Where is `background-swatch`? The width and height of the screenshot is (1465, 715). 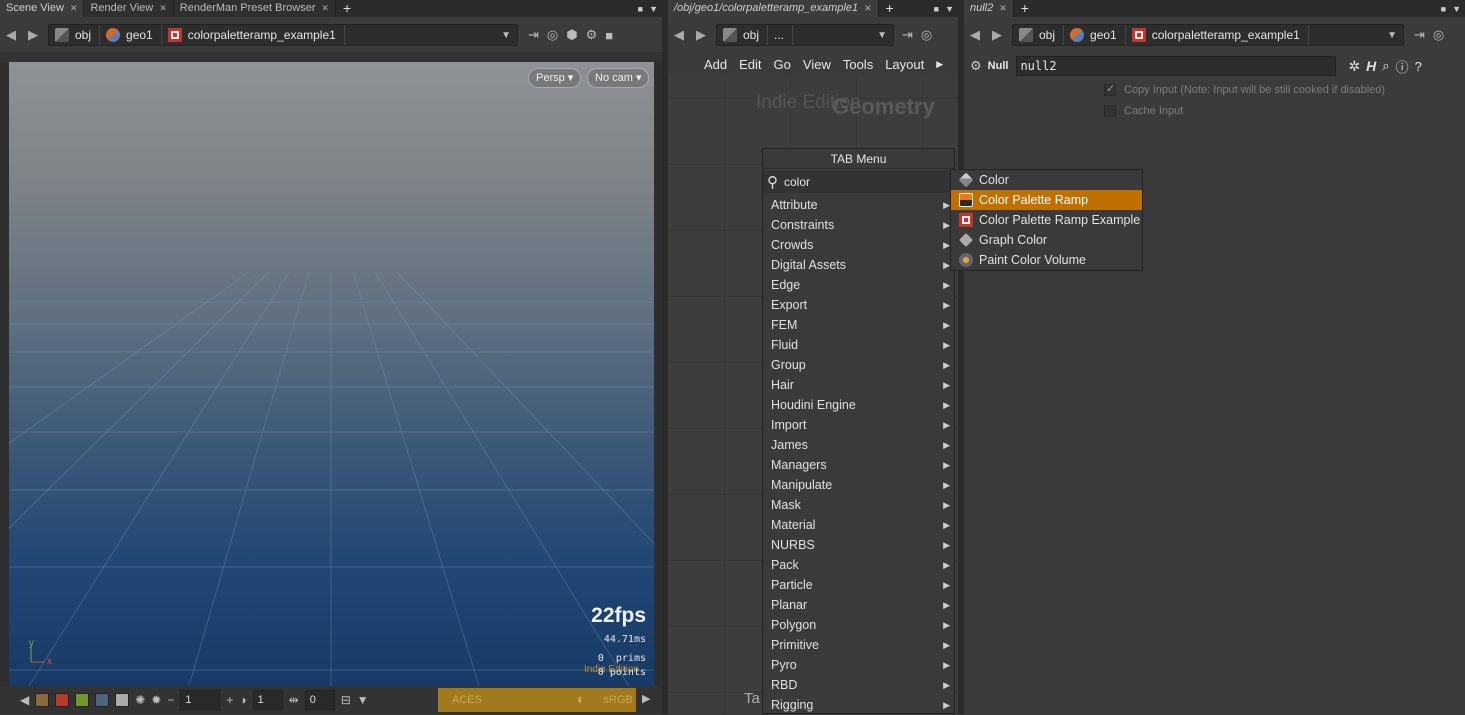 background-swatch is located at coordinates (42, 700).